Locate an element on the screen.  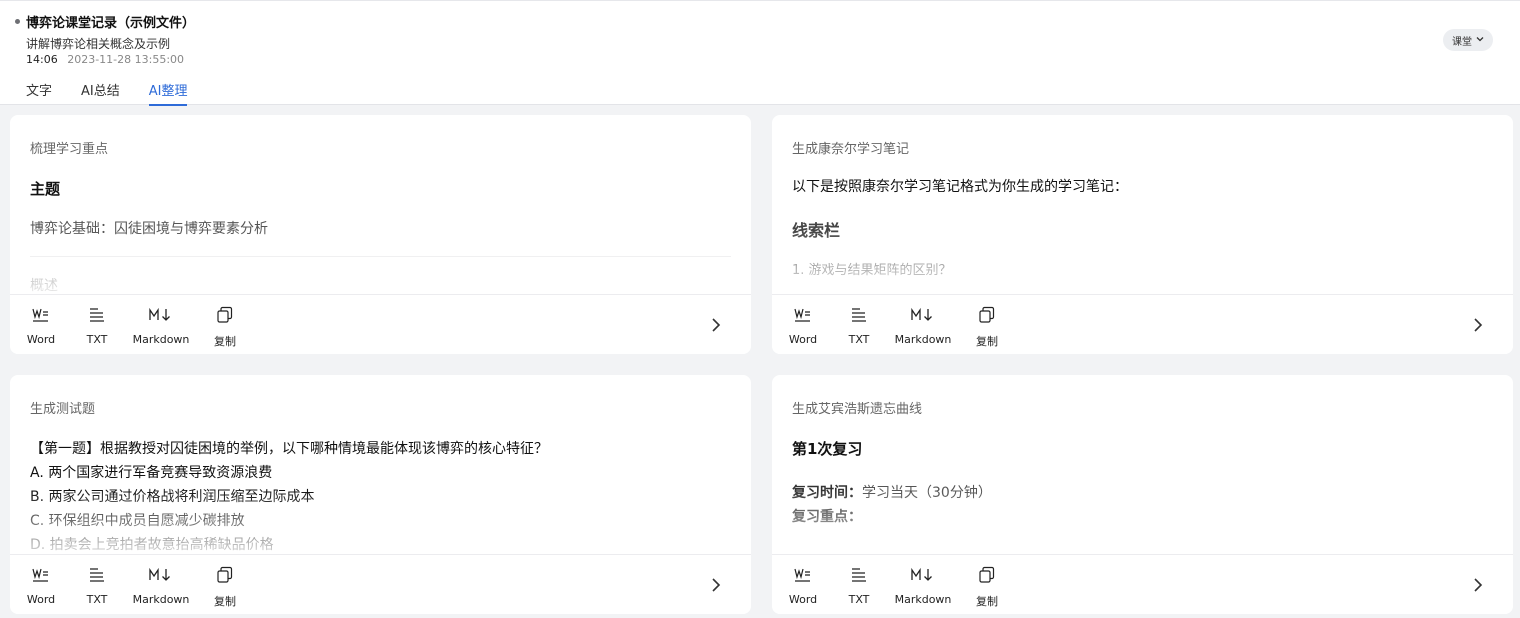
mode-label: 课堂 is located at coordinates (1462, 42).